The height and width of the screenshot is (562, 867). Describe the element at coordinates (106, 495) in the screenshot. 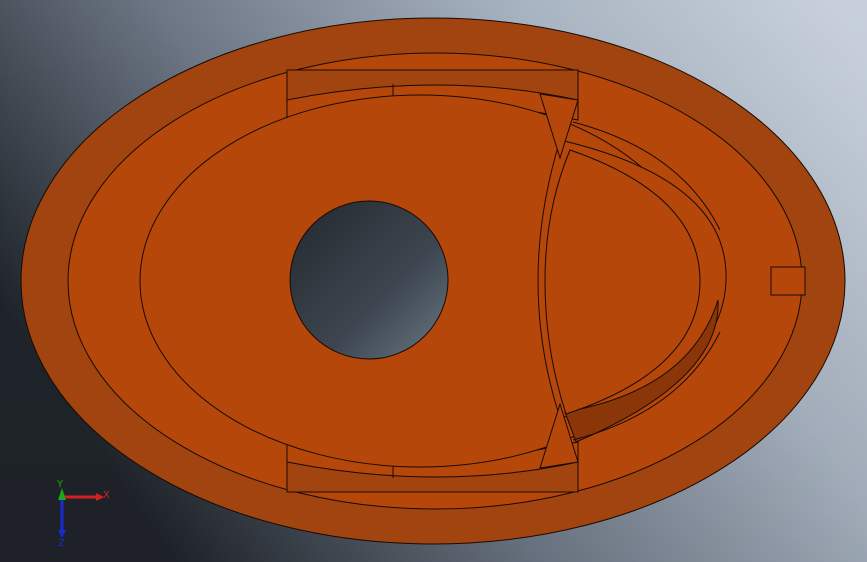

I see `x-axis-label: X` at that location.